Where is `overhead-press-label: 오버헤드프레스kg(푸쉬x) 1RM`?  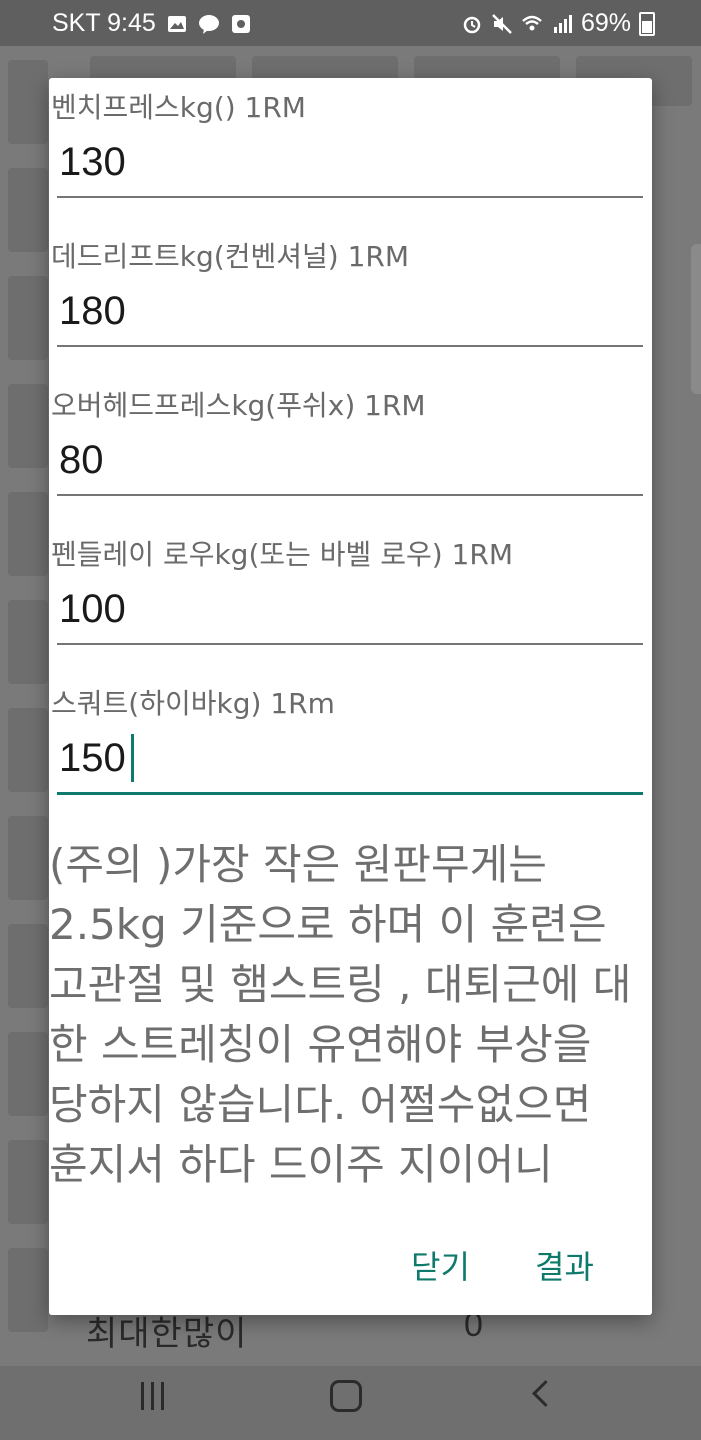 overhead-press-label: 오버헤드프레스kg(푸쉬x) 1RM is located at coordinates (238, 405).